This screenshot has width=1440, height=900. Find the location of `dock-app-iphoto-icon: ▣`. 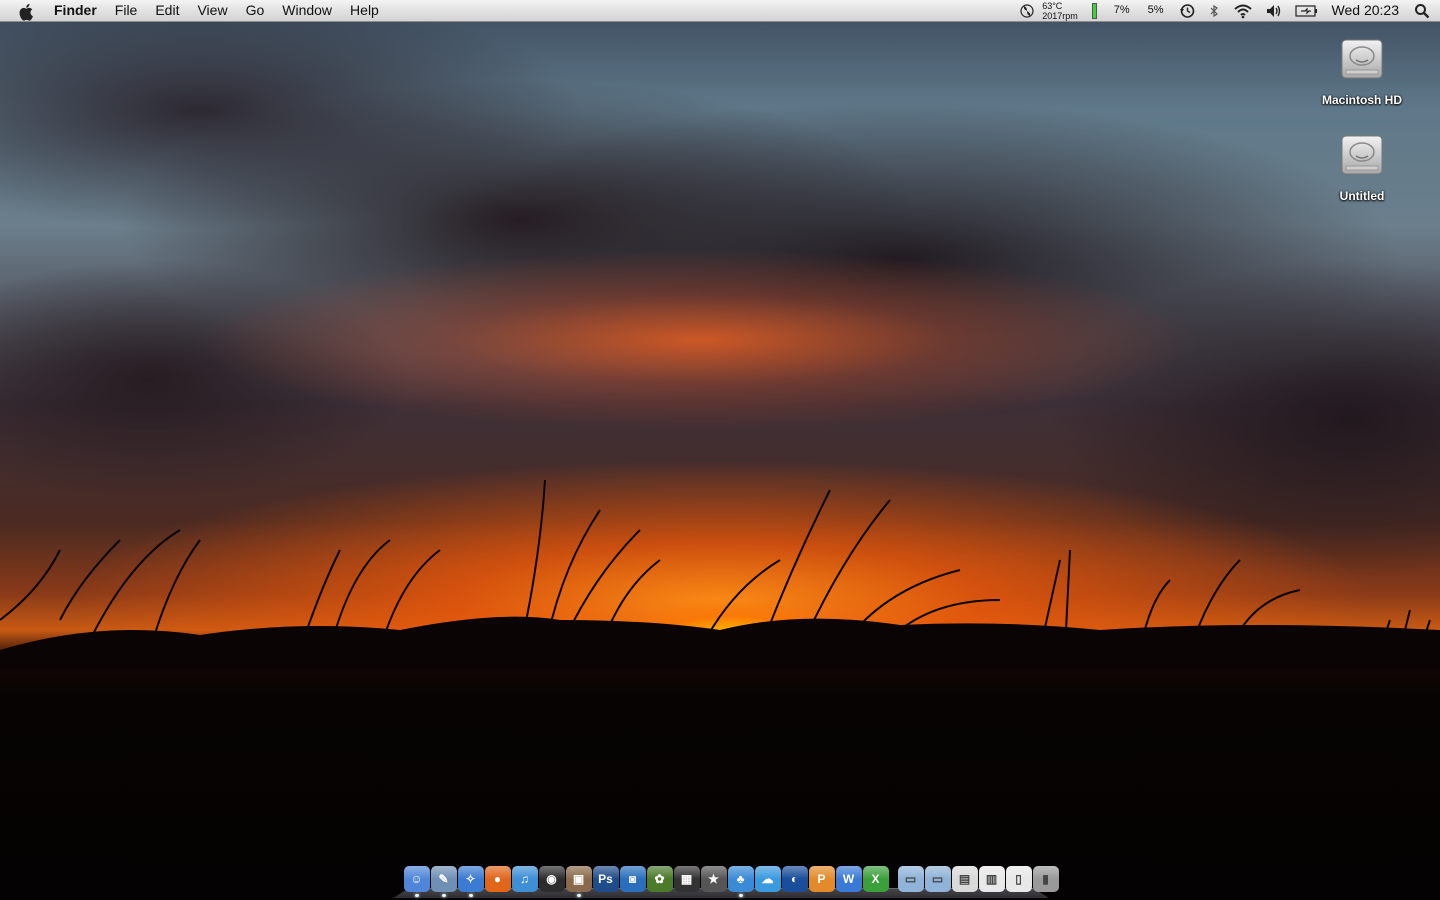

dock-app-iphoto-icon: ▣ is located at coordinates (578, 881).